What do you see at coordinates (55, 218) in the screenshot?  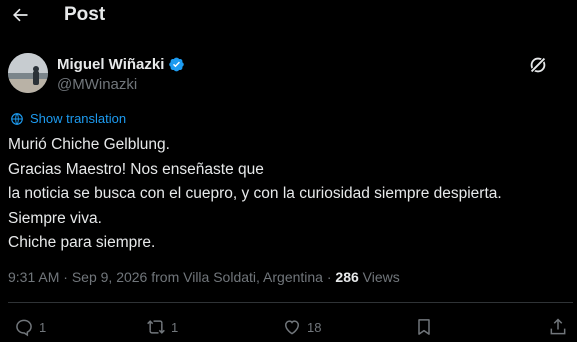 I see `tweet-line: Siempre viva.` at bounding box center [55, 218].